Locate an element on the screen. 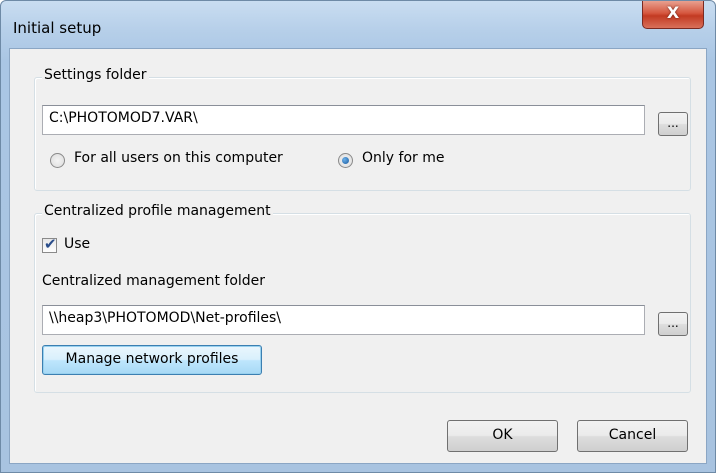  title-bar: Initial setup X is located at coordinates (358, 21).